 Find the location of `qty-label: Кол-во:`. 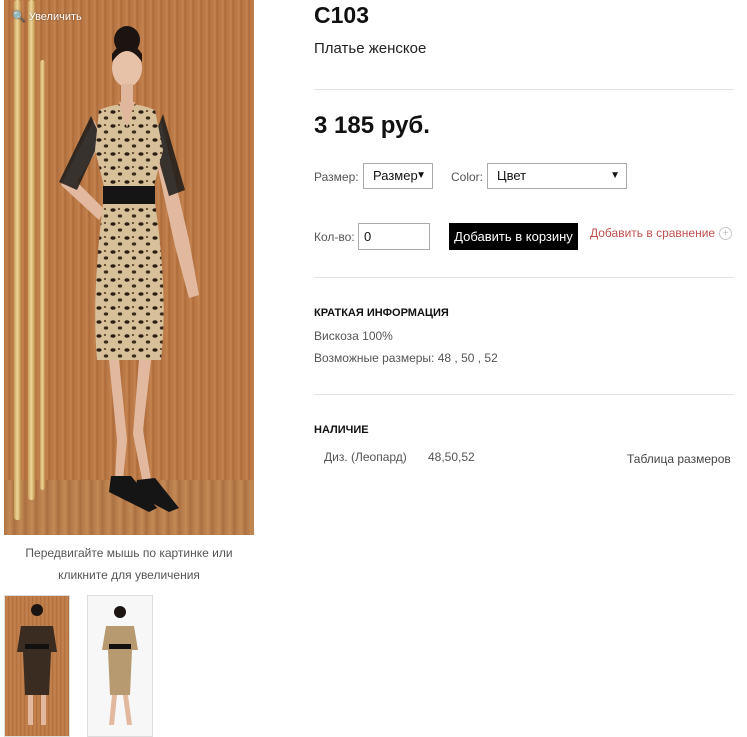

qty-label: Кол-во: is located at coordinates (334, 237).